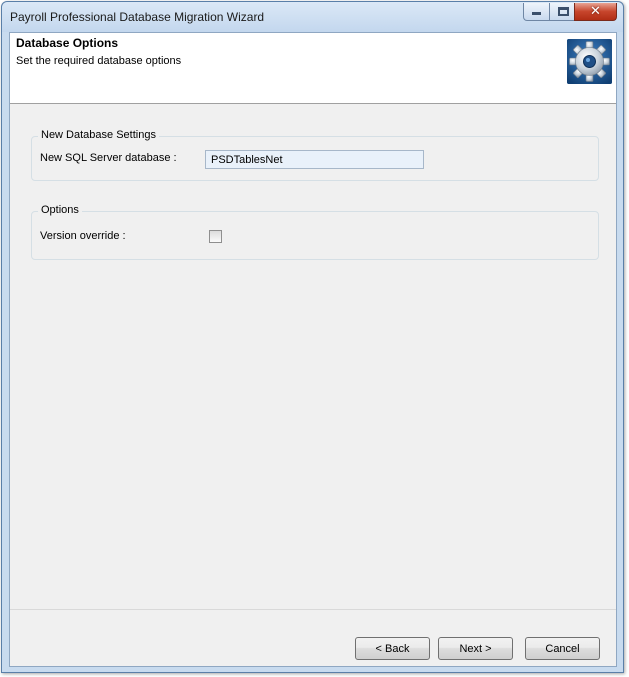 The height and width of the screenshot is (677, 629). What do you see at coordinates (589, 61) in the screenshot?
I see `gear-icon` at bounding box center [589, 61].